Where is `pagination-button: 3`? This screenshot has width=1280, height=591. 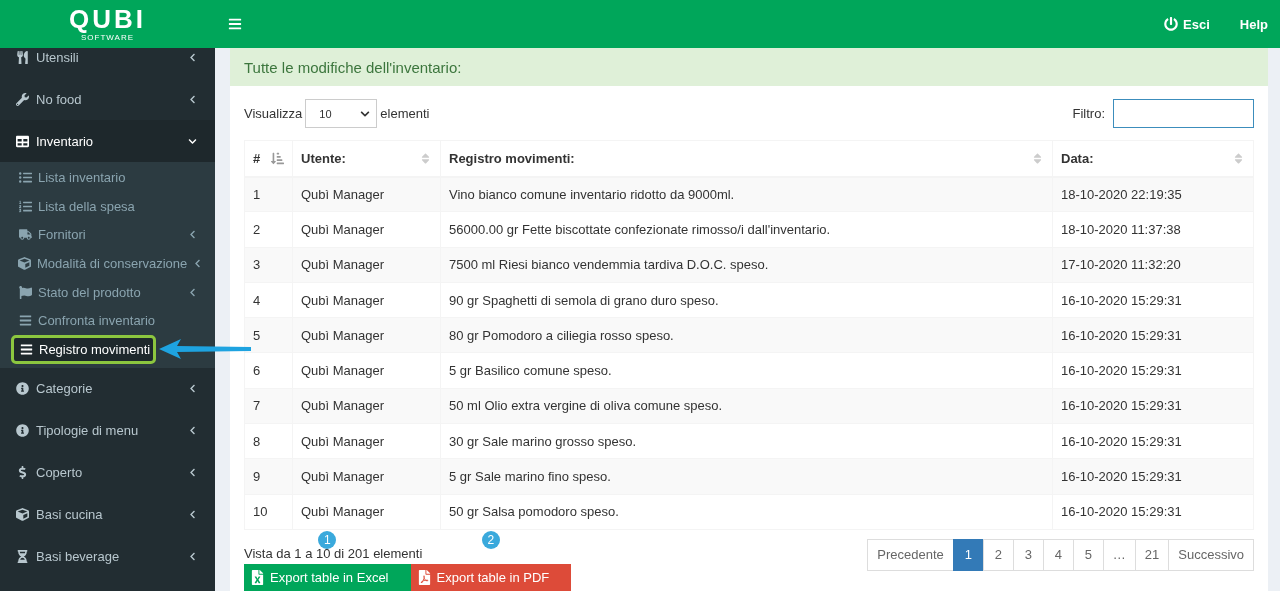
pagination-button: 3 is located at coordinates (1028, 554).